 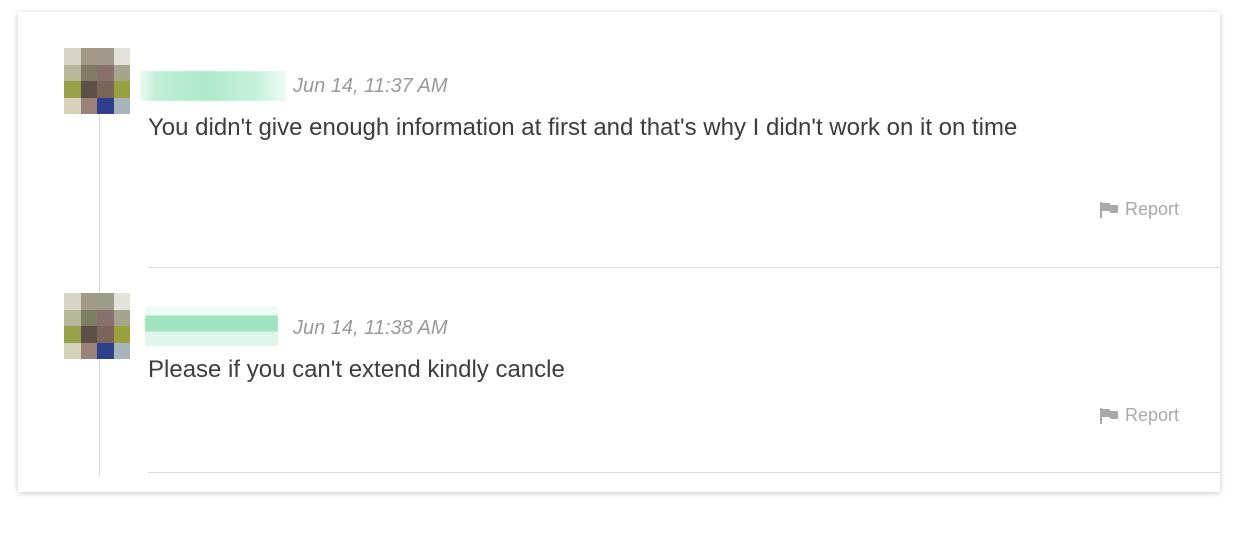 I want to click on timestamp: Jun 14, 11:38 AM, so click(x=370, y=328).